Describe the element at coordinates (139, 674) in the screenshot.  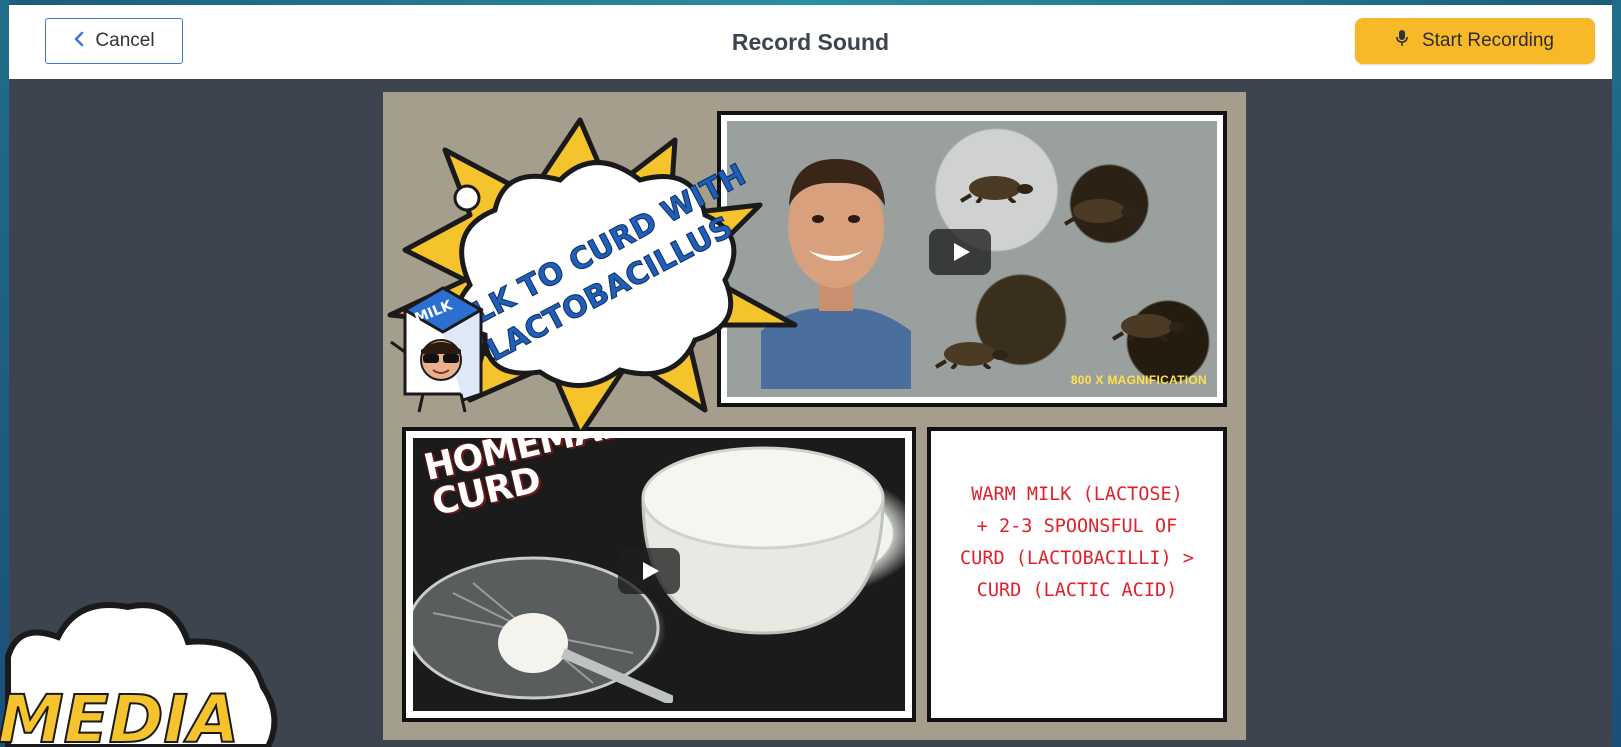
I see `media-cloud-graphic: MEDIA` at that location.